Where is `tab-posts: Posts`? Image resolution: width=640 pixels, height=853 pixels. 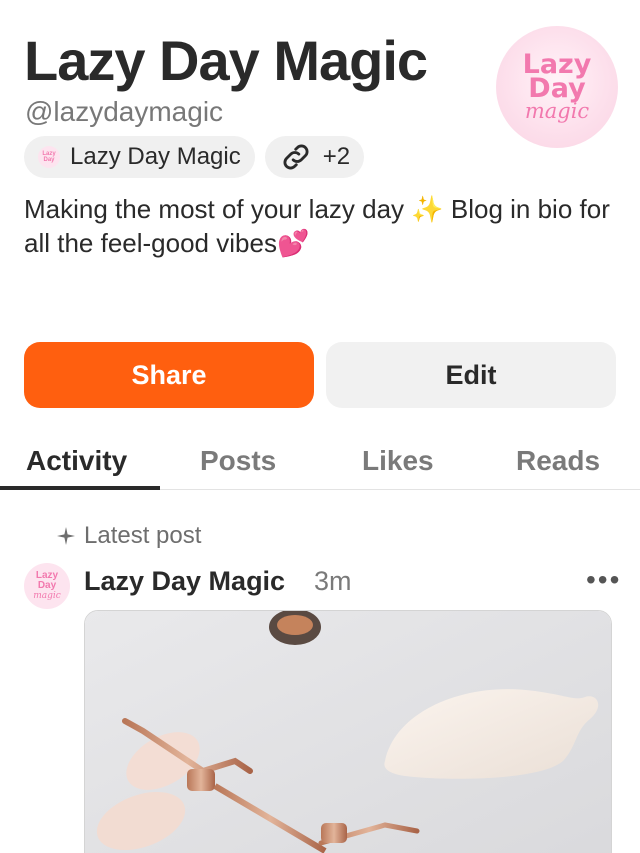
tab-posts: Posts is located at coordinates (238, 461).